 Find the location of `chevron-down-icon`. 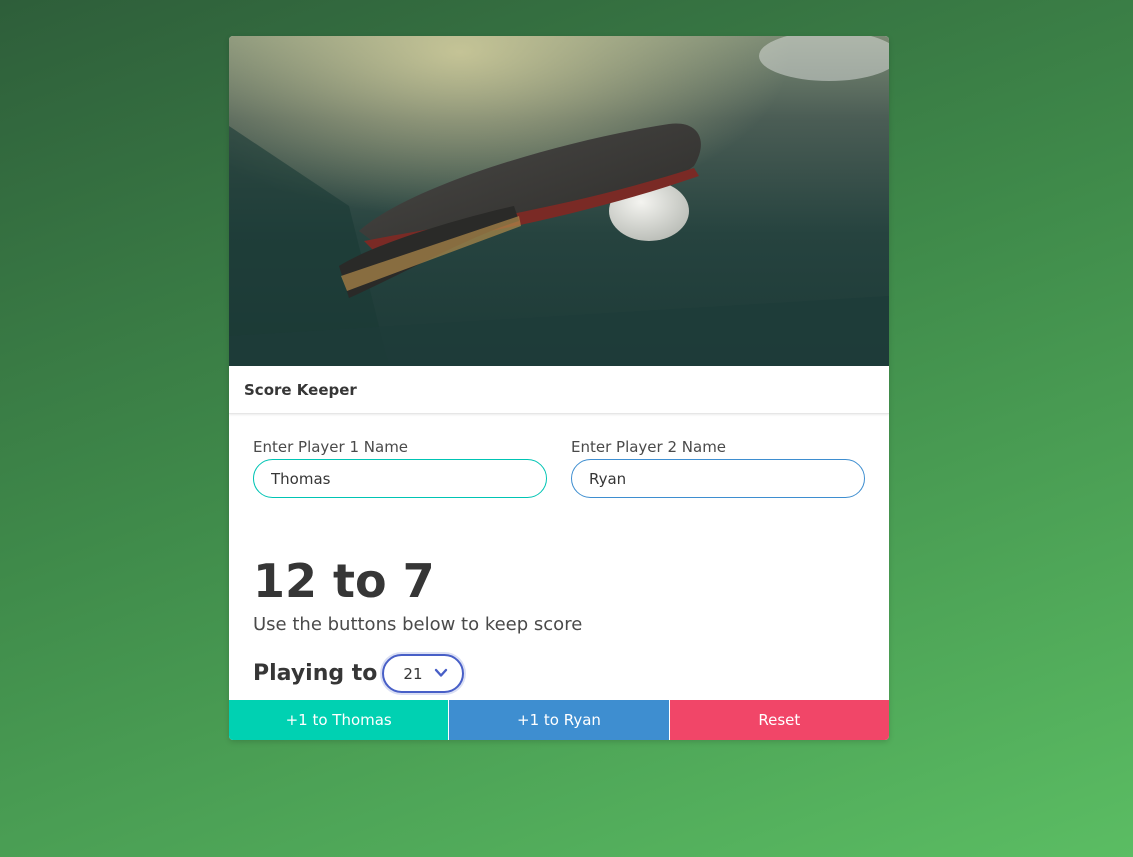

chevron-down-icon is located at coordinates (441, 672).